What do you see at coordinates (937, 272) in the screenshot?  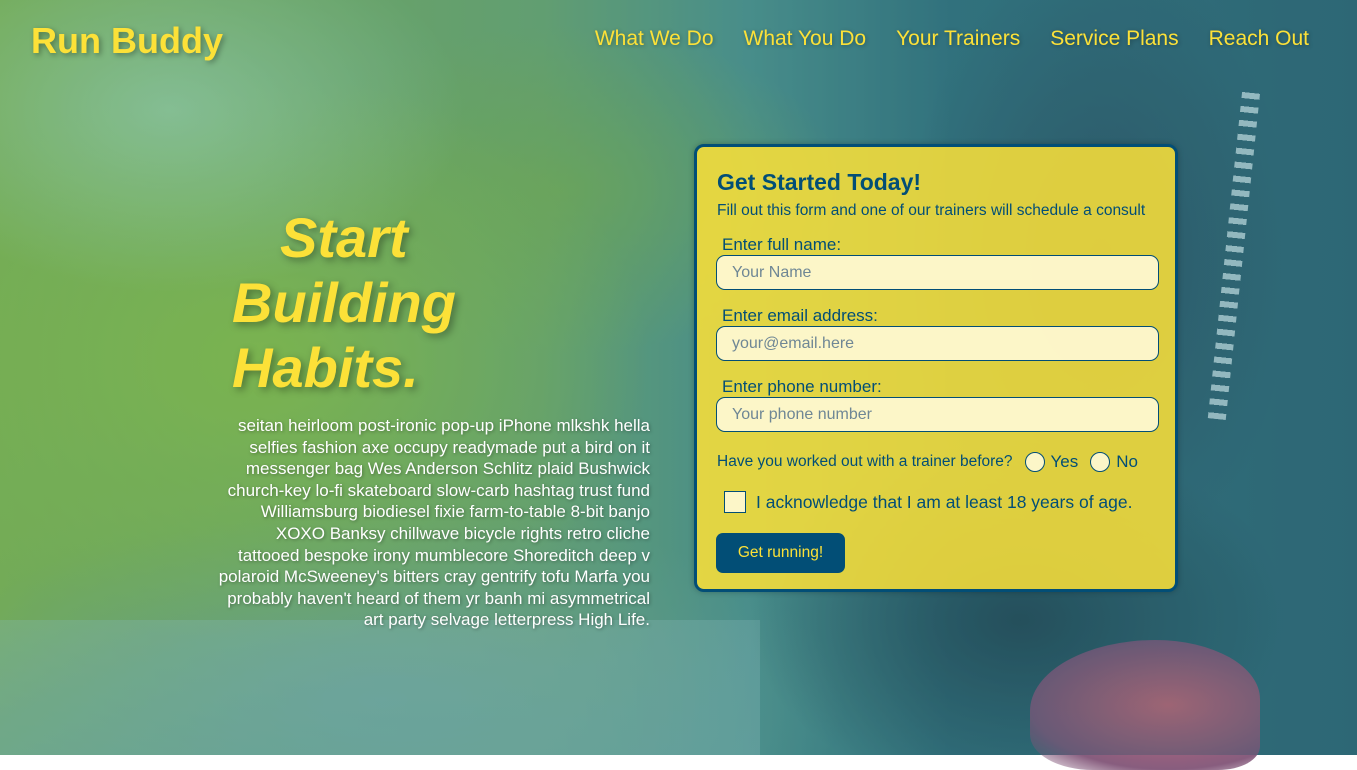 I see `name-input` at bounding box center [937, 272].